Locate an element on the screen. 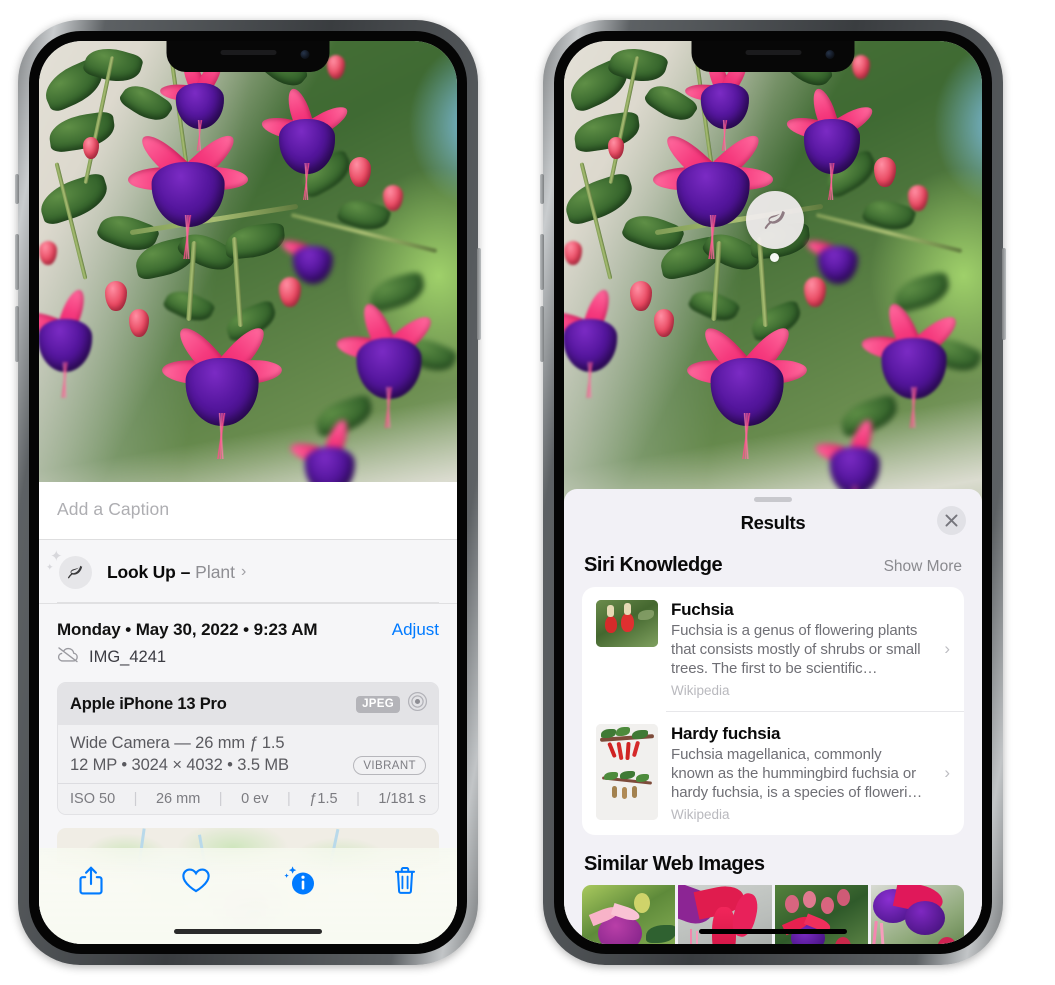  hdr-lens-icon is located at coordinates (417, 704).